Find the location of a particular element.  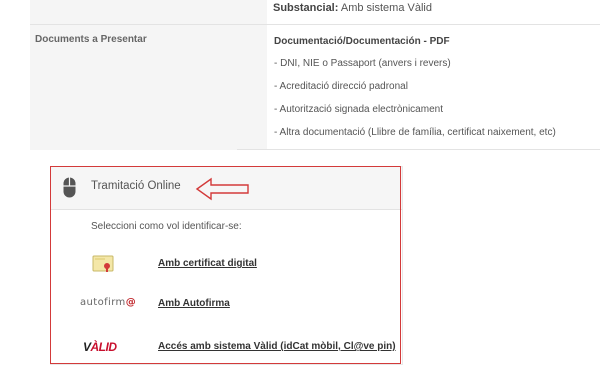

substancial-text: Substancial: Amb sistema Vàlid is located at coordinates (352, 8).